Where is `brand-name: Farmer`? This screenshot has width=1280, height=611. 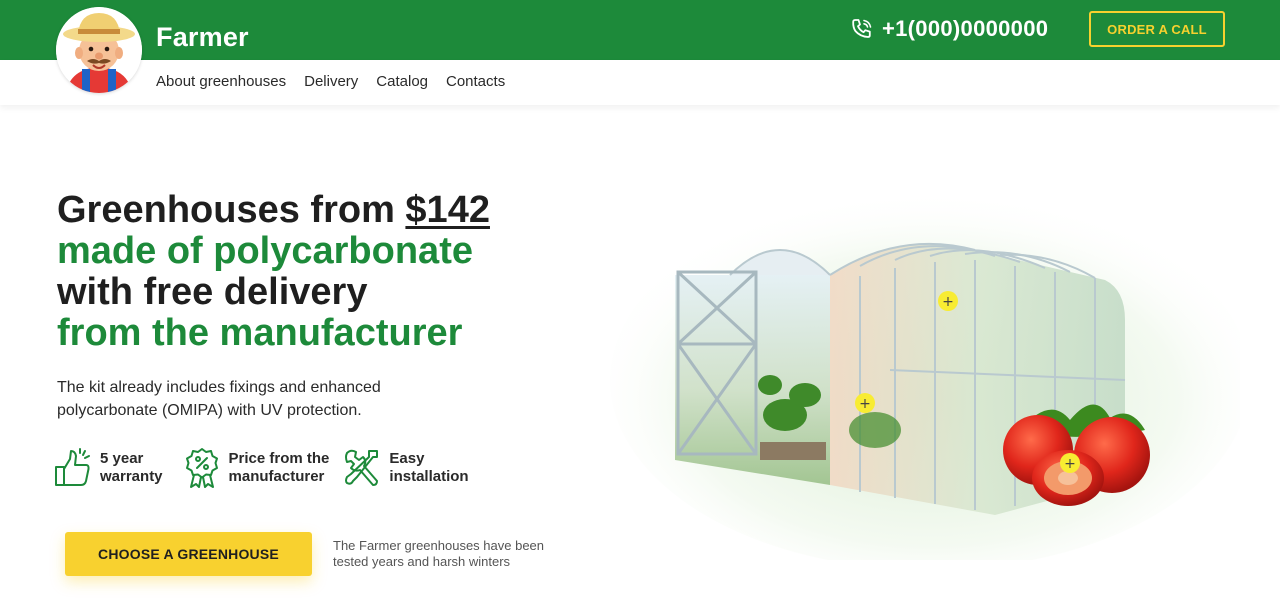 brand-name: Farmer is located at coordinates (202, 37).